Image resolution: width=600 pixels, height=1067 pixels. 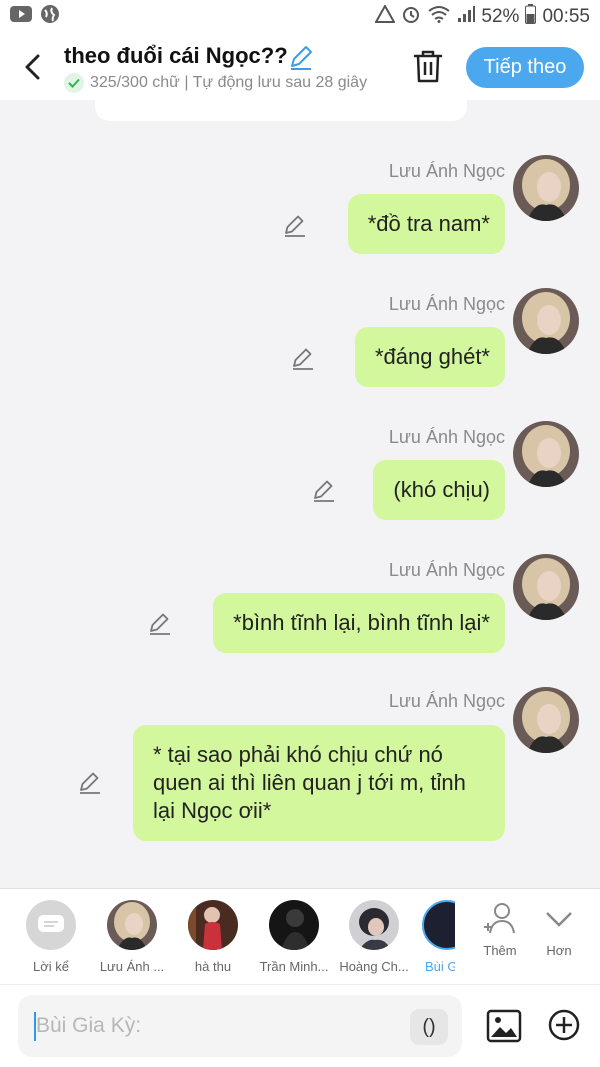 I want to click on message-text-line: * tại sao phải khó chịu chứ nó, so click(x=298, y=754).